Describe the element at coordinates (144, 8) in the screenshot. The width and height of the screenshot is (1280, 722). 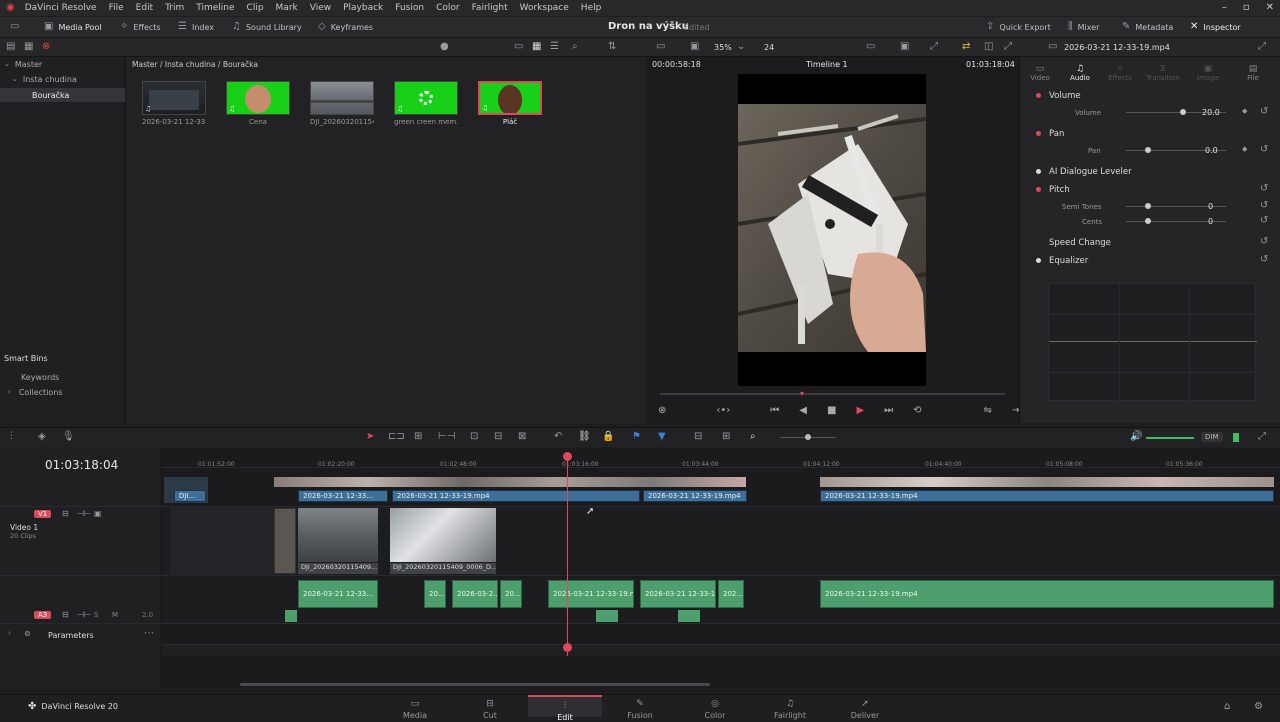
I see `menu-edit: Edit` at that location.